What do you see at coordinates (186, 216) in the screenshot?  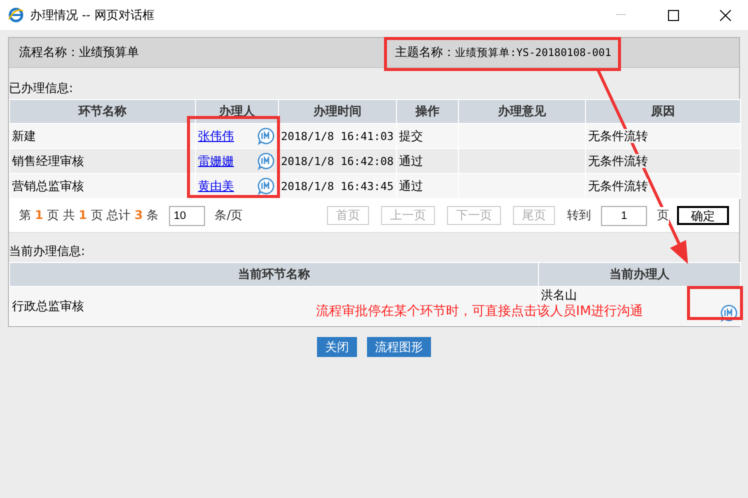 I see `page-size-field: 10` at bounding box center [186, 216].